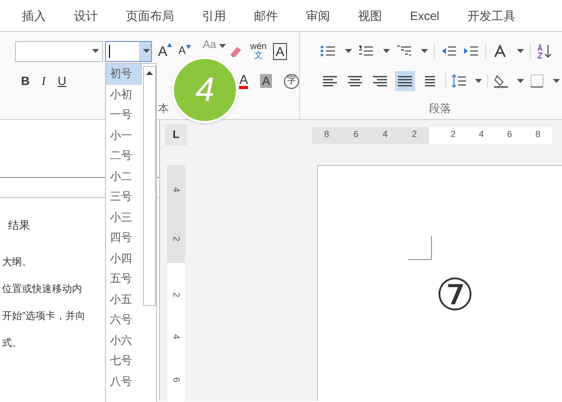  Describe the element at coordinates (17, 263) in the screenshot. I see `outline-text: 大纲。` at that location.